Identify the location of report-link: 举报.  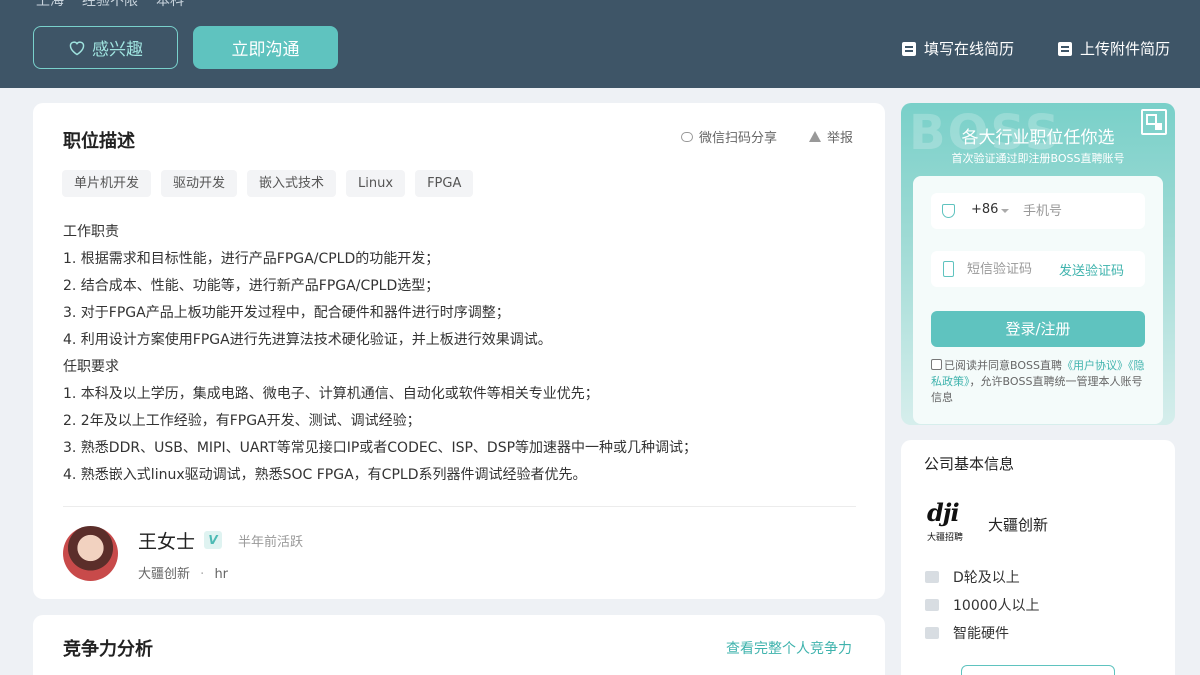
(831, 136).